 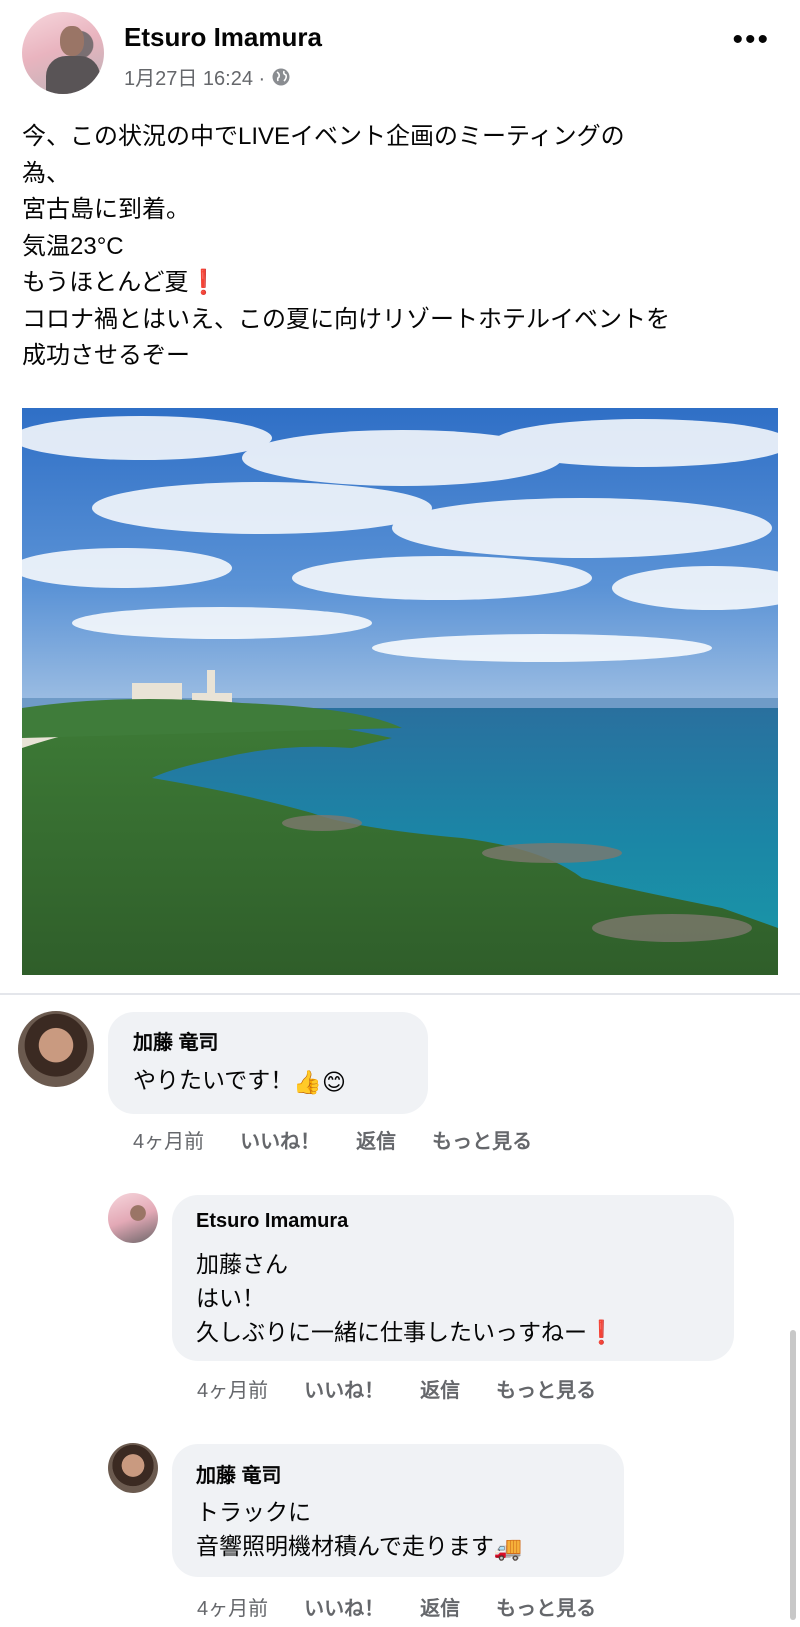 What do you see at coordinates (223, 37) in the screenshot?
I see `post-author-name: Etsuro Imamura` at bounding box center [223, 37].